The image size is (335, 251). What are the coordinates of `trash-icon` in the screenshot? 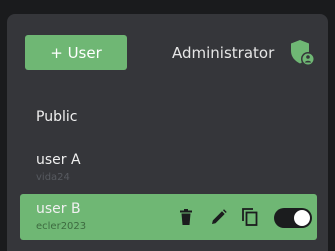 It's located at (186, 217).